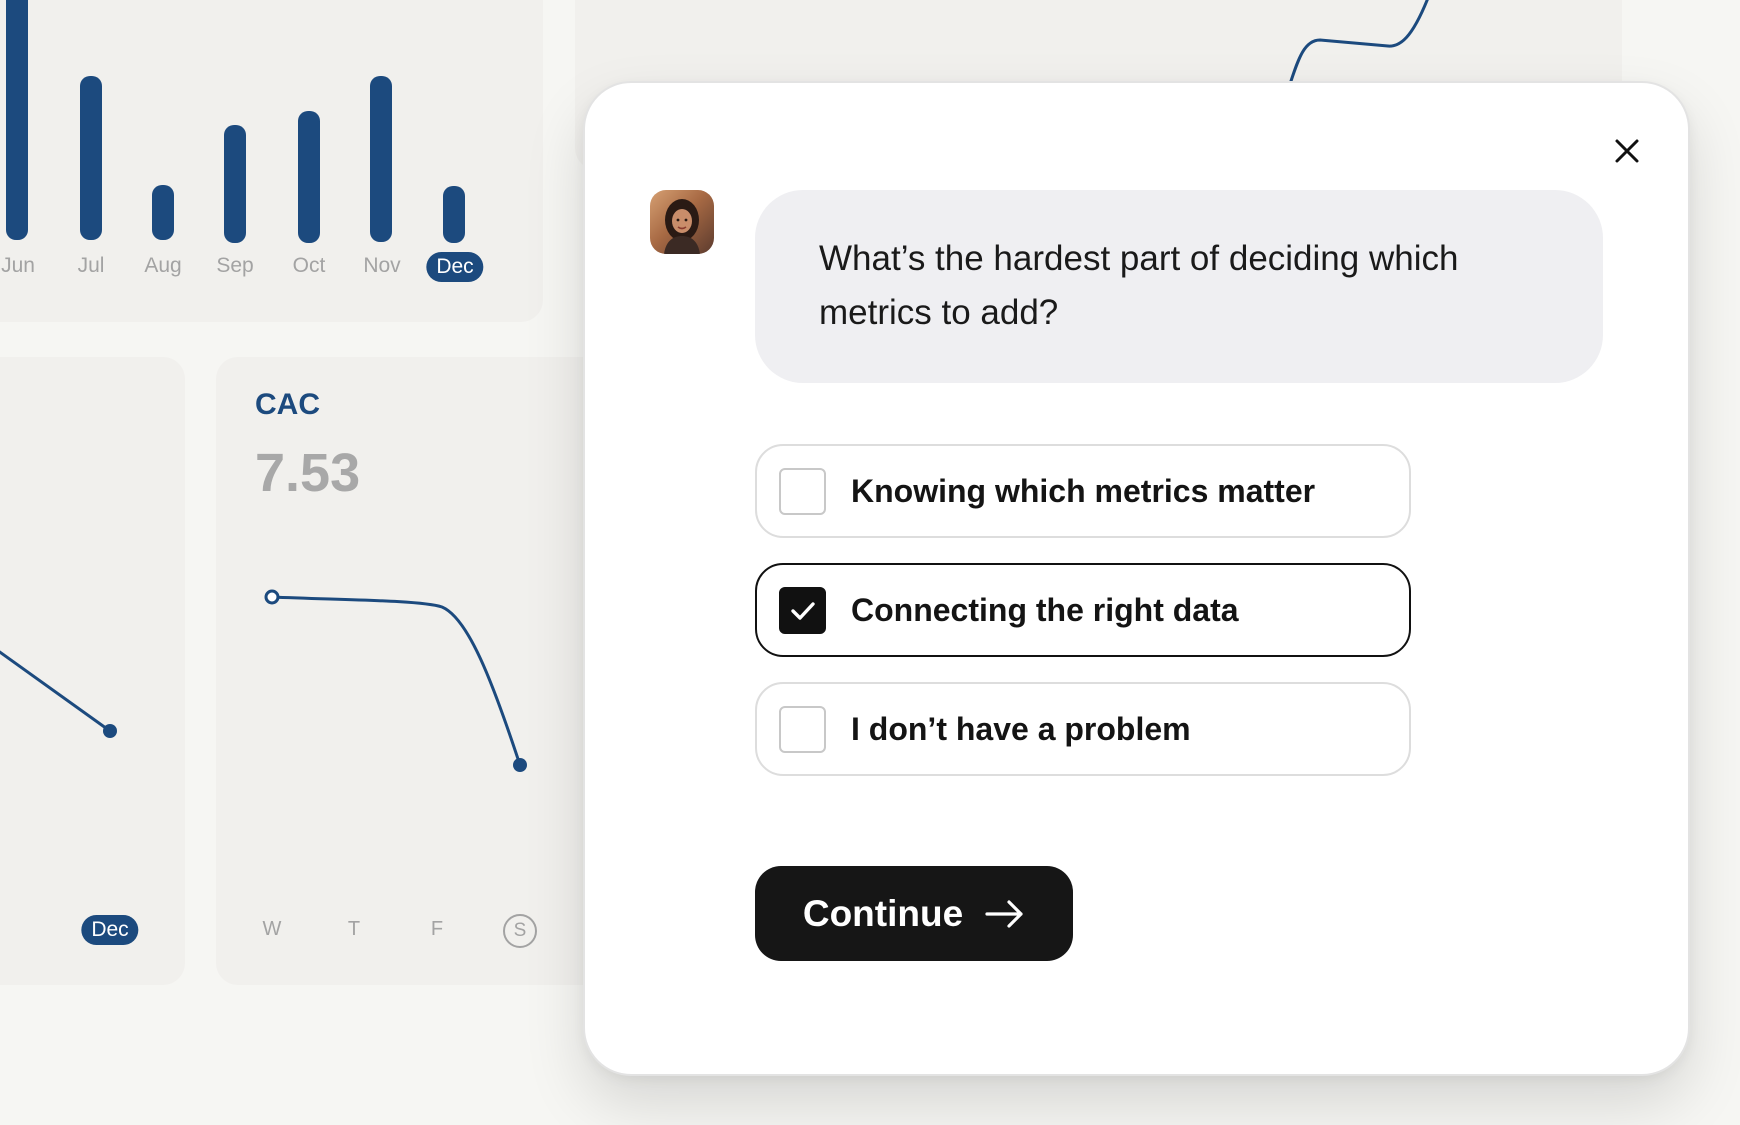 The height and width of the screenshot is (1125, 1740). What do you see at coordinates (272, 597) in the screenshot?
I see `cac-point-start` at bounding box center [272, 597].